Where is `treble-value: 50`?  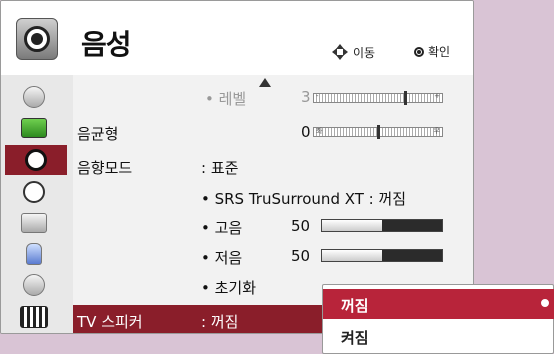 treble-value: 50 is located at coordinates (301, 226).